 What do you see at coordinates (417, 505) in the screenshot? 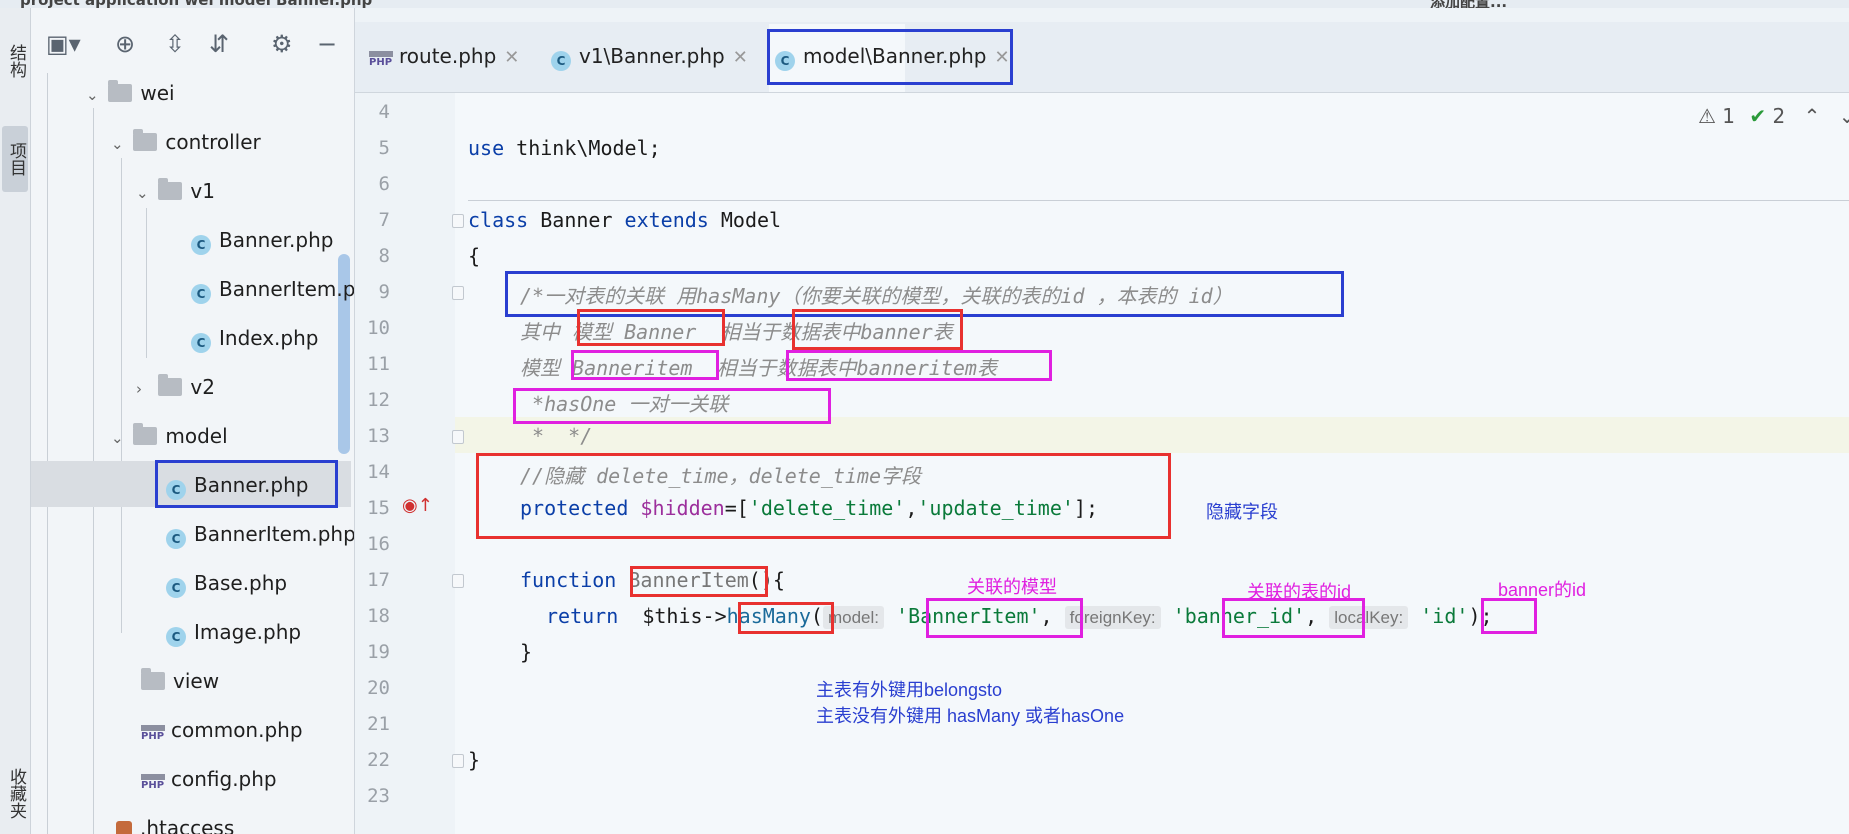
I see `override-icon: ◉↑` at bounding box center [417, 505].